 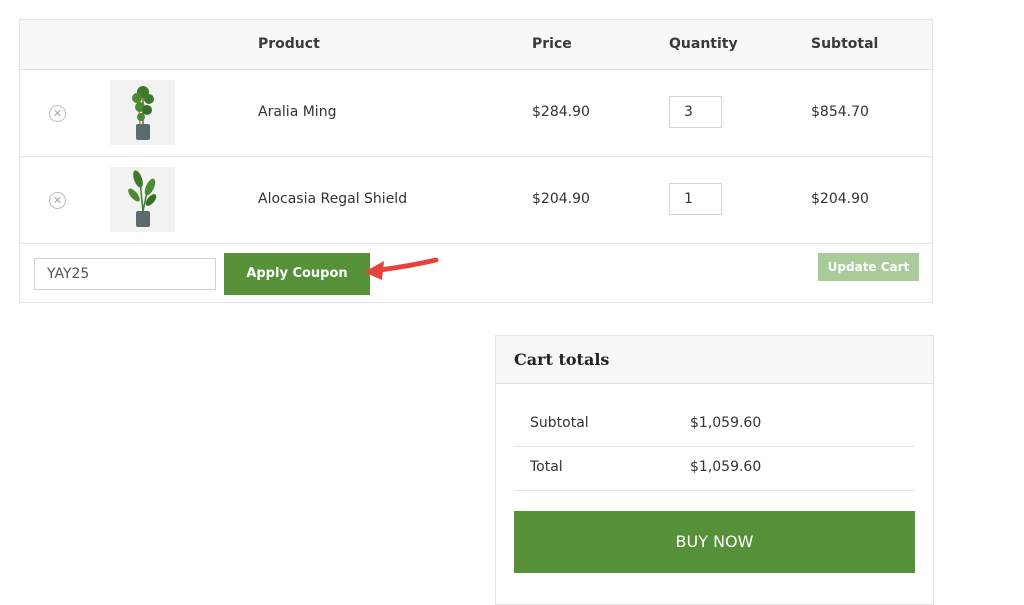 I want to click on product-name: Aralia Ming, so click(x=297, y=112).